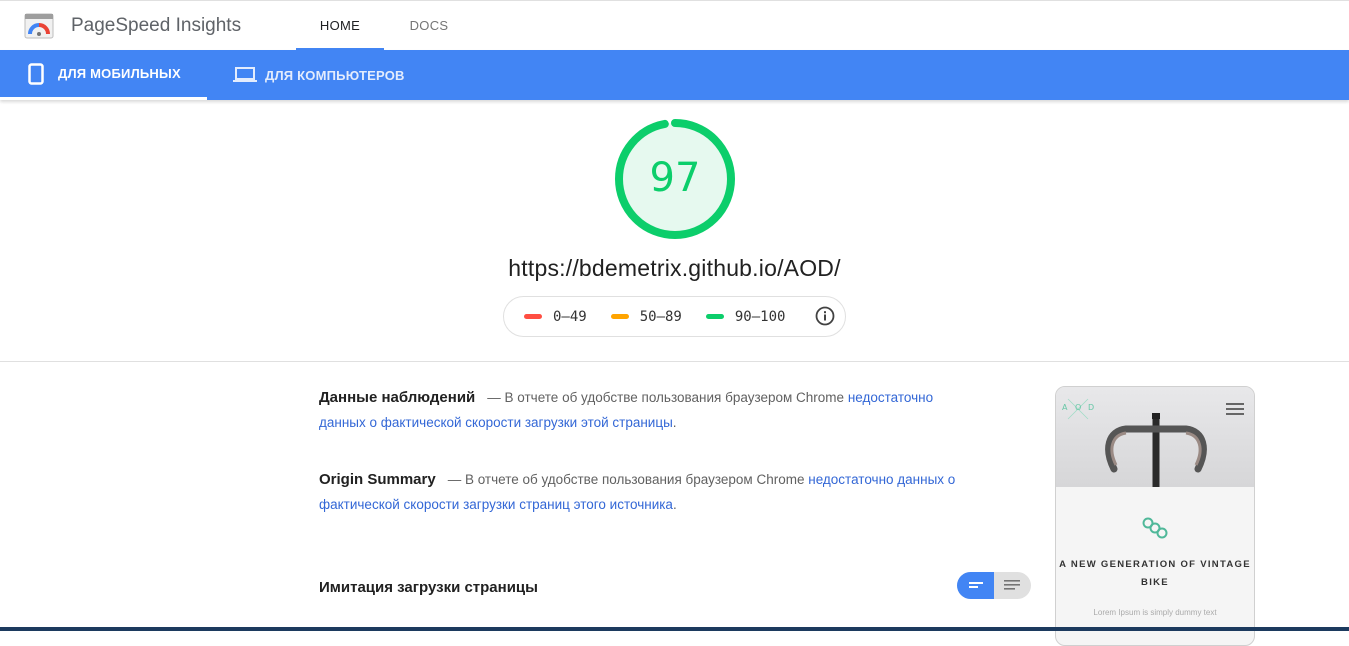  I want to click on bike-chain-icon, so click(1155, 528).